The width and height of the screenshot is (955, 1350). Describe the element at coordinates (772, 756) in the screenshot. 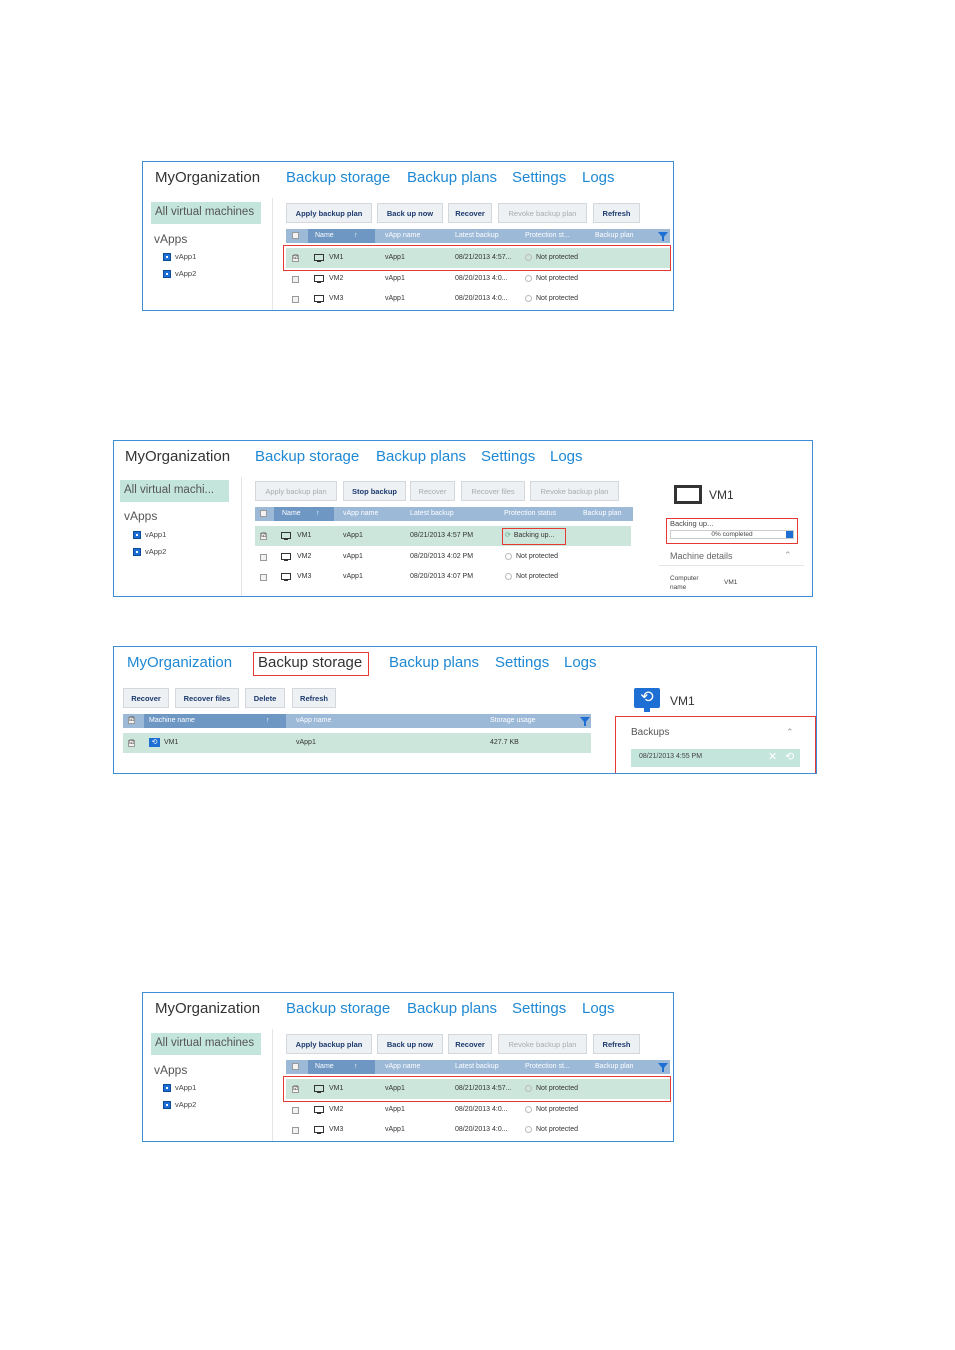

I see `delete-icon: ✕` at that location.